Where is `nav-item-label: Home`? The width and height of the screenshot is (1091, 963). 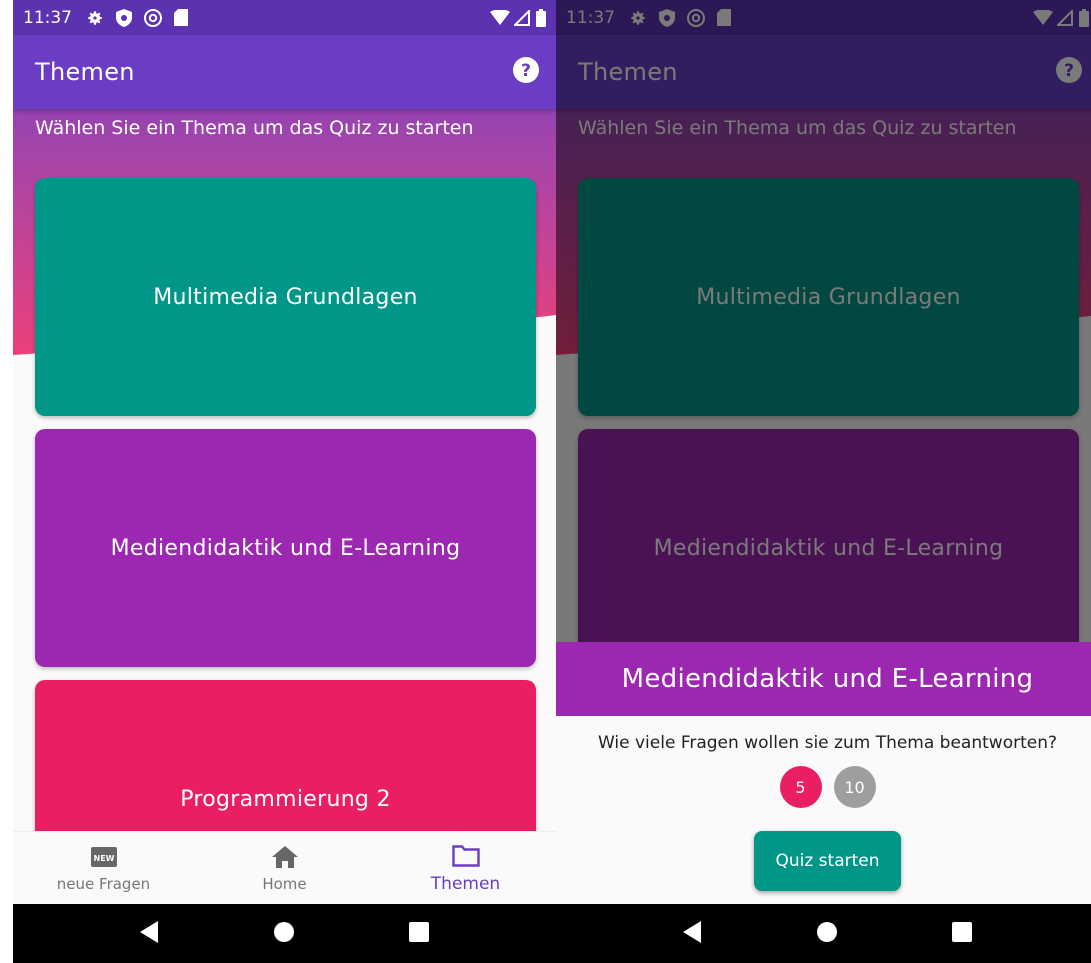 nav-item-label: Home is located at coordinates (284, 884).